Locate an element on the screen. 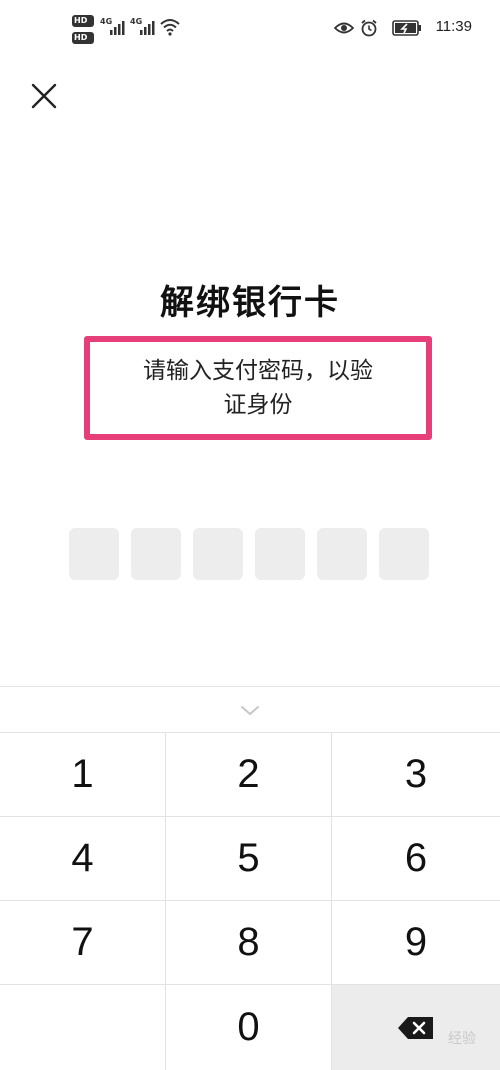  page-subtitle: 请输入支付密码，以验 证身份 is located at coordinates (258, 388).